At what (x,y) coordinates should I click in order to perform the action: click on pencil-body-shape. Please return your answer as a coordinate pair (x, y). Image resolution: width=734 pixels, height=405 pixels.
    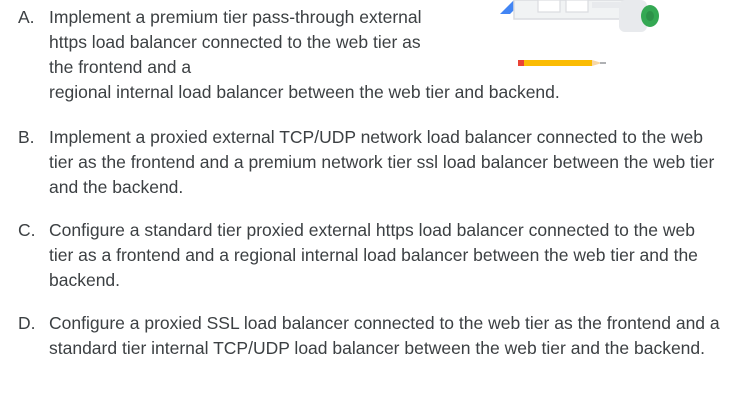
    Looking at the image, I should click on (558, 63).